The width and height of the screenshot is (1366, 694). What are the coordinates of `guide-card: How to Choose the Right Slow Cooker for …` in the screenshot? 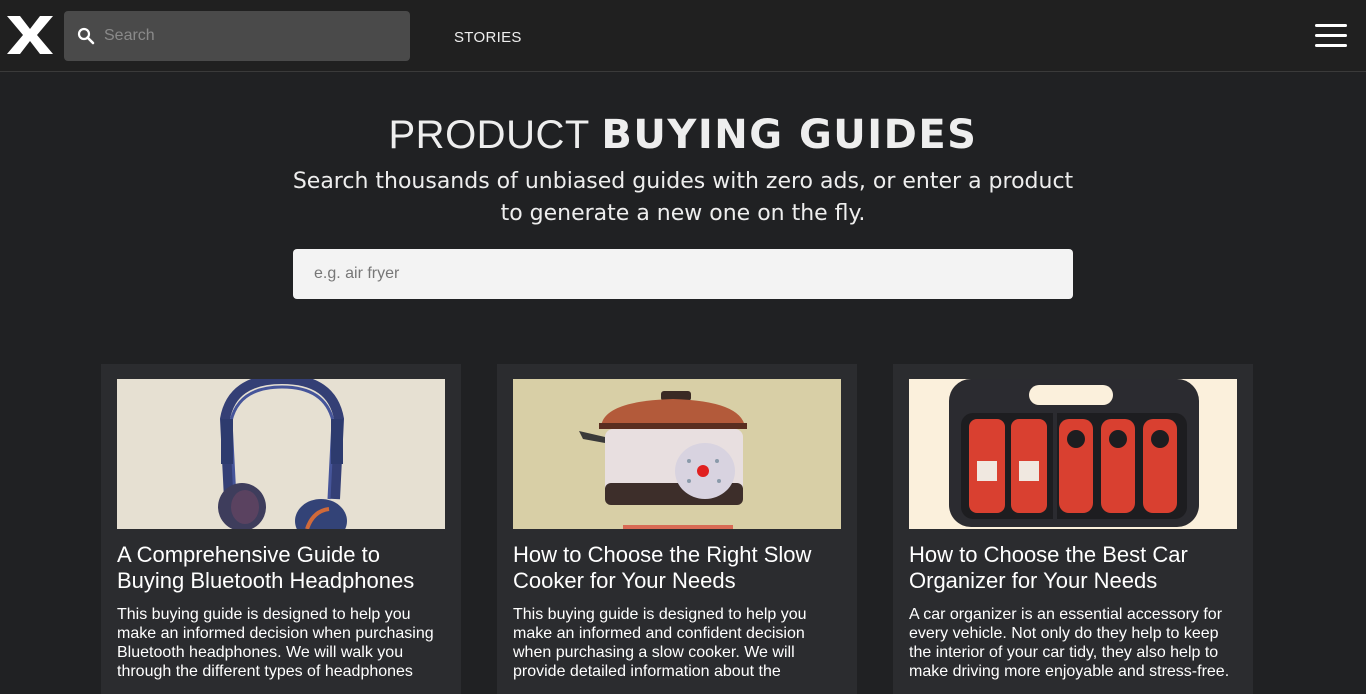 It's located at (677, 529).